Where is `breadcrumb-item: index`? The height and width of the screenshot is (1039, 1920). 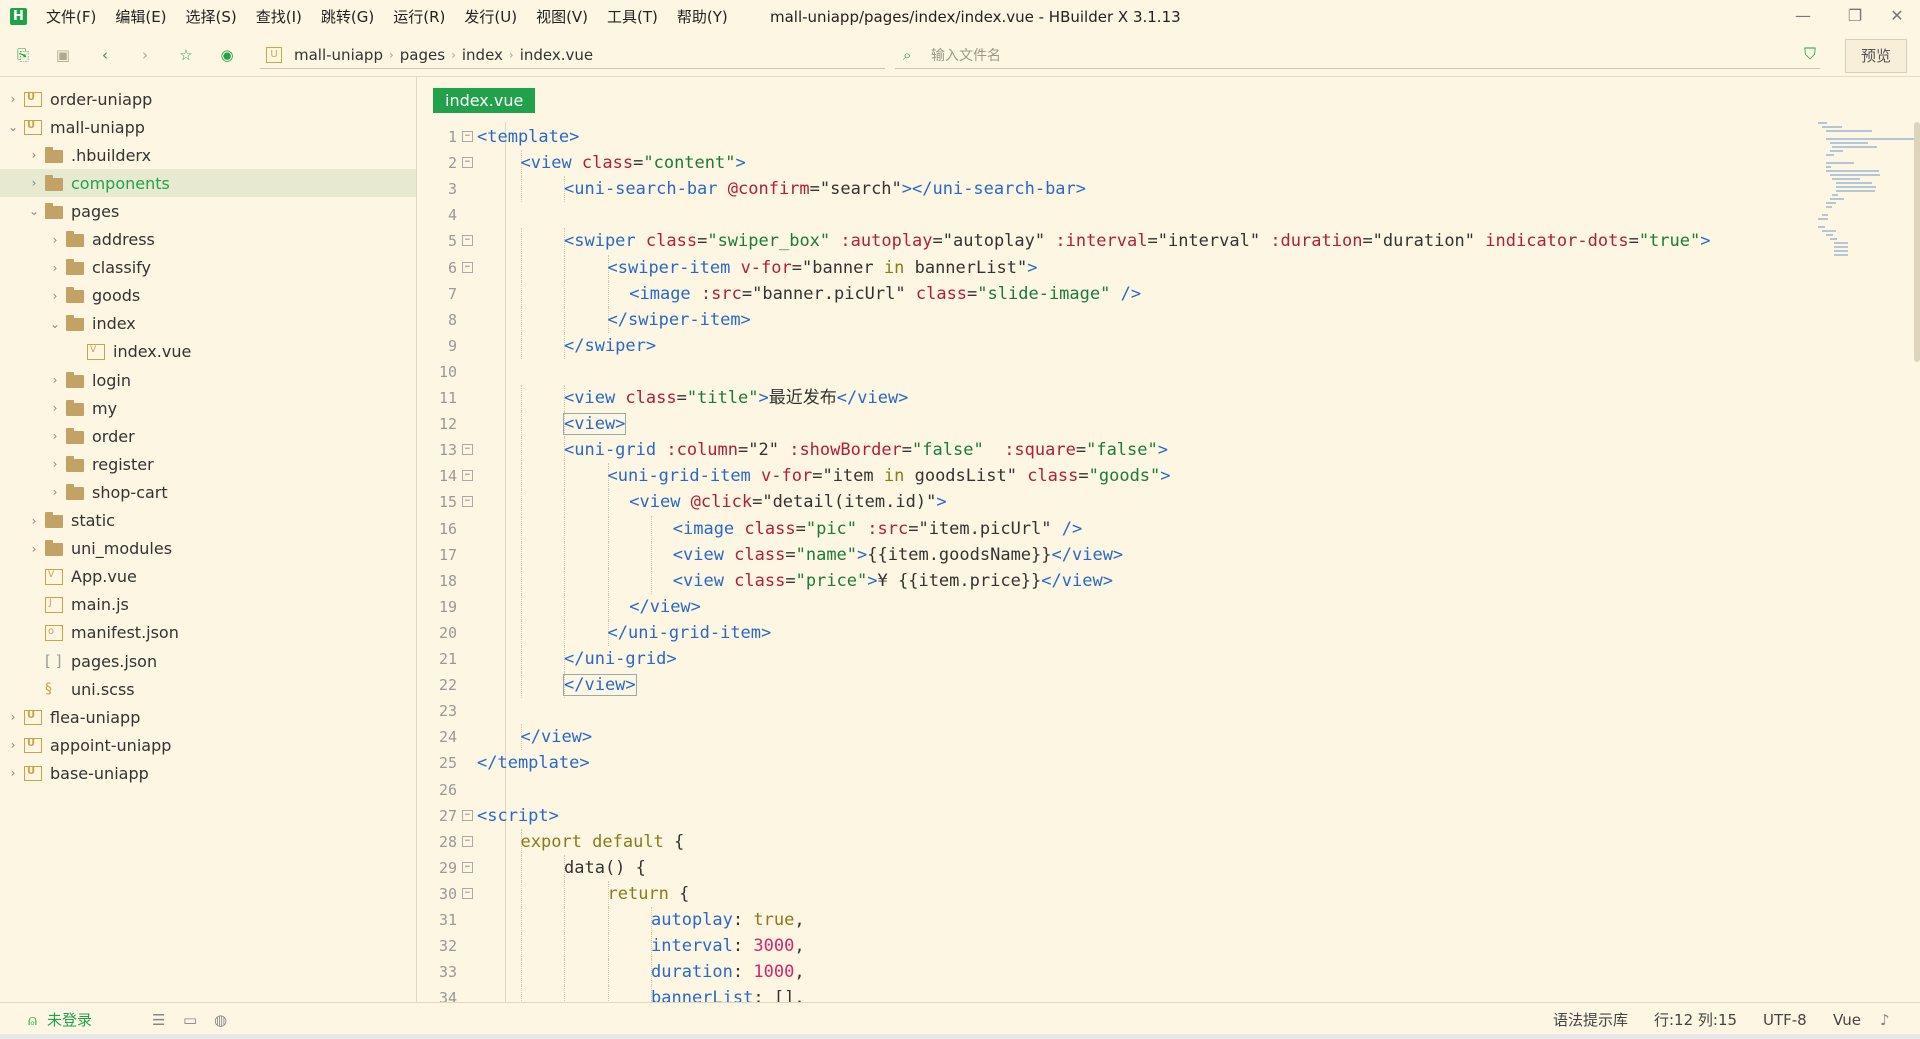
breadcrumb-item: index is located at coordinates (482, 55).